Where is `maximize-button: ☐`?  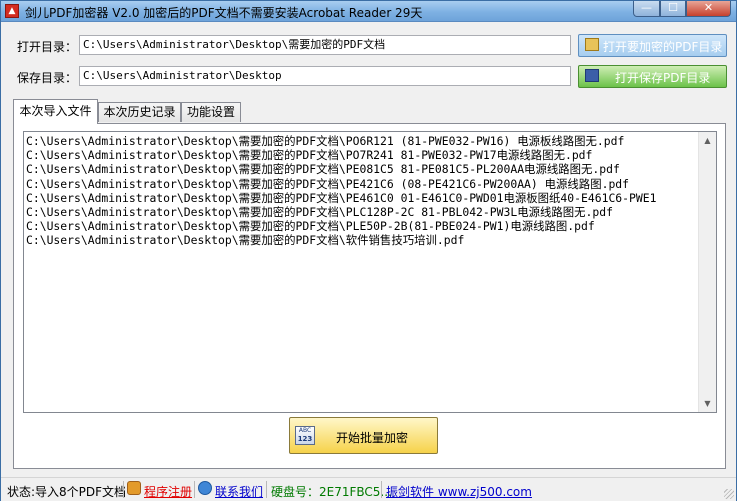 maximize-button: ☐ is located at coordinates (673, 9).